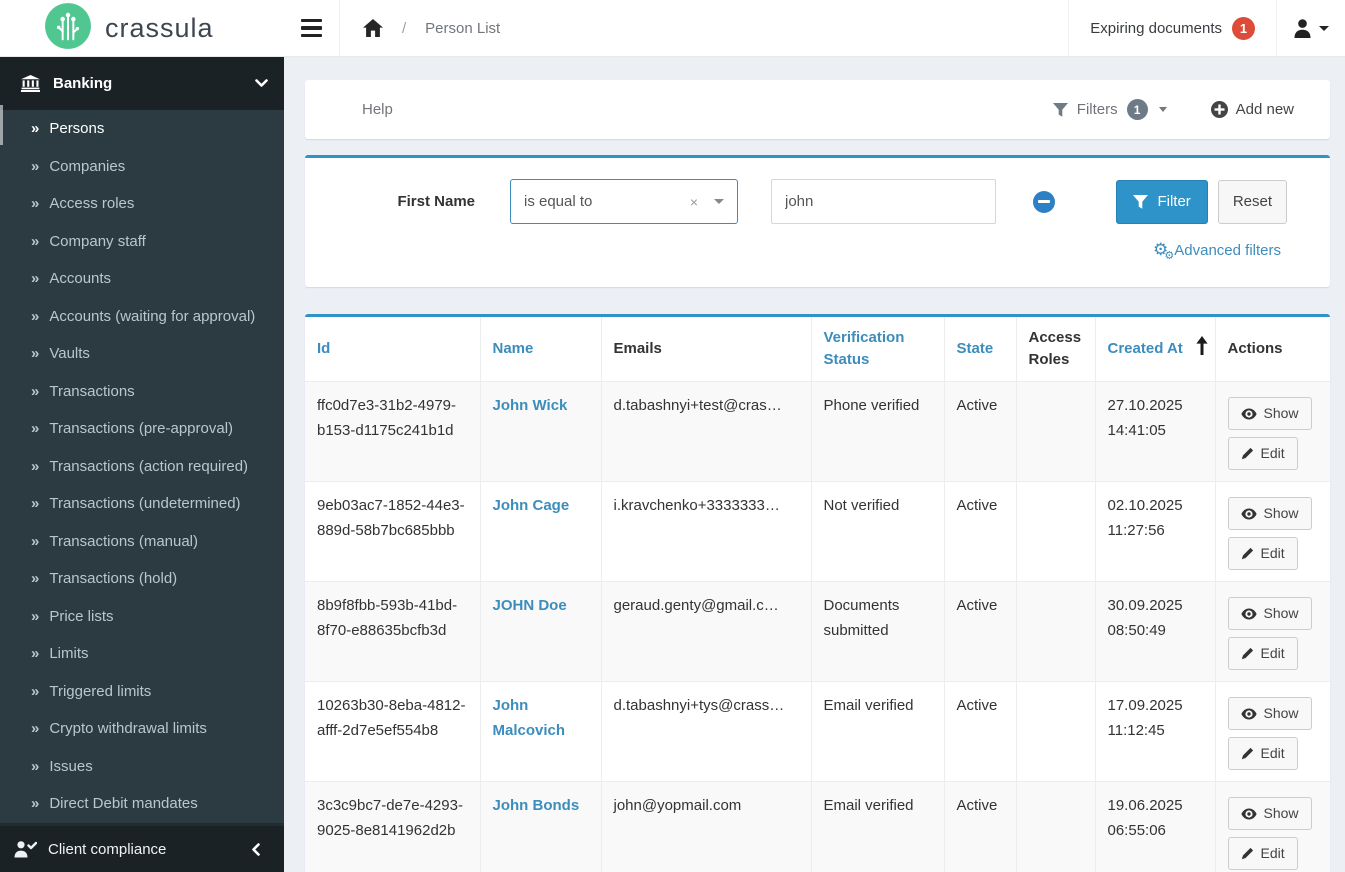 This screenshot has height=872, width=1345. I want to click on sidebar-item: » Persons, so click(142, 129).